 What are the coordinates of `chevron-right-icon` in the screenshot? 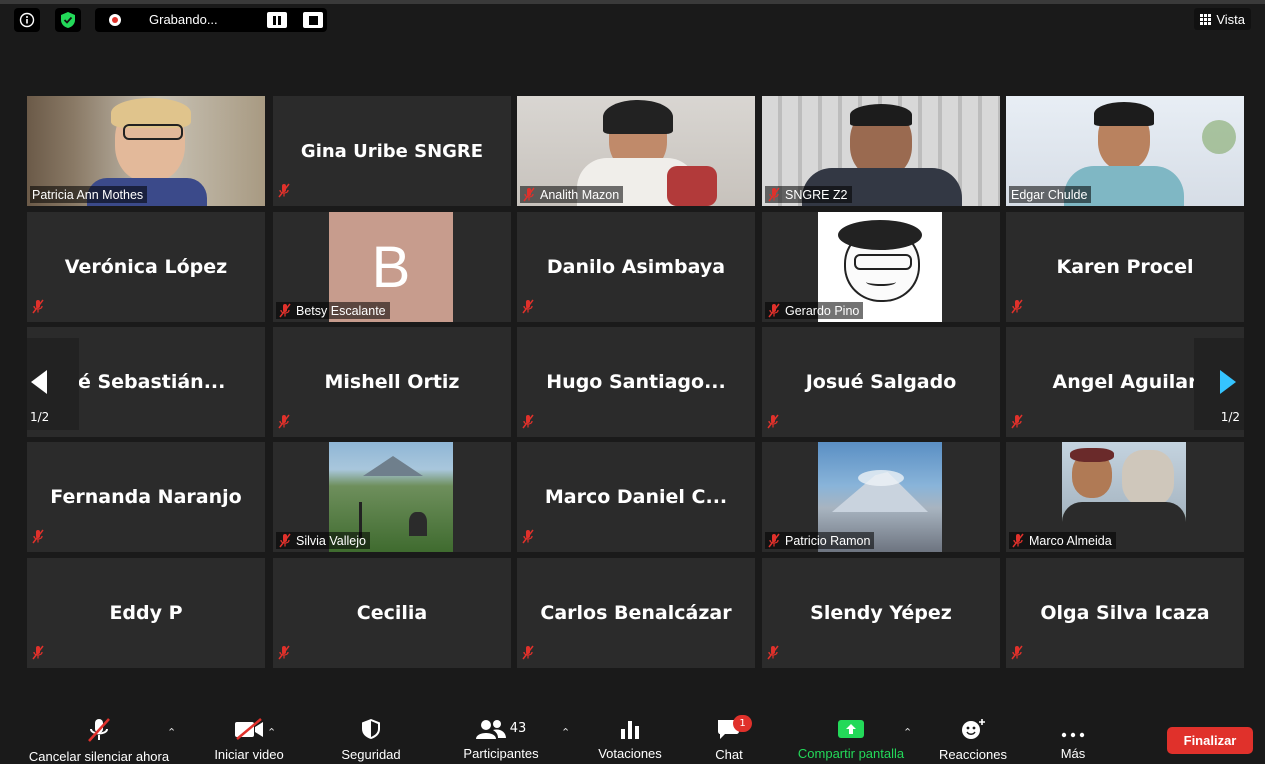 It's located at (1228, 382).